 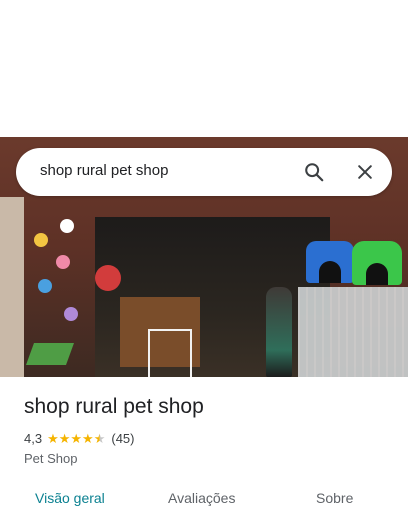 I want to click on search-icon, so click(x=314, y=172).